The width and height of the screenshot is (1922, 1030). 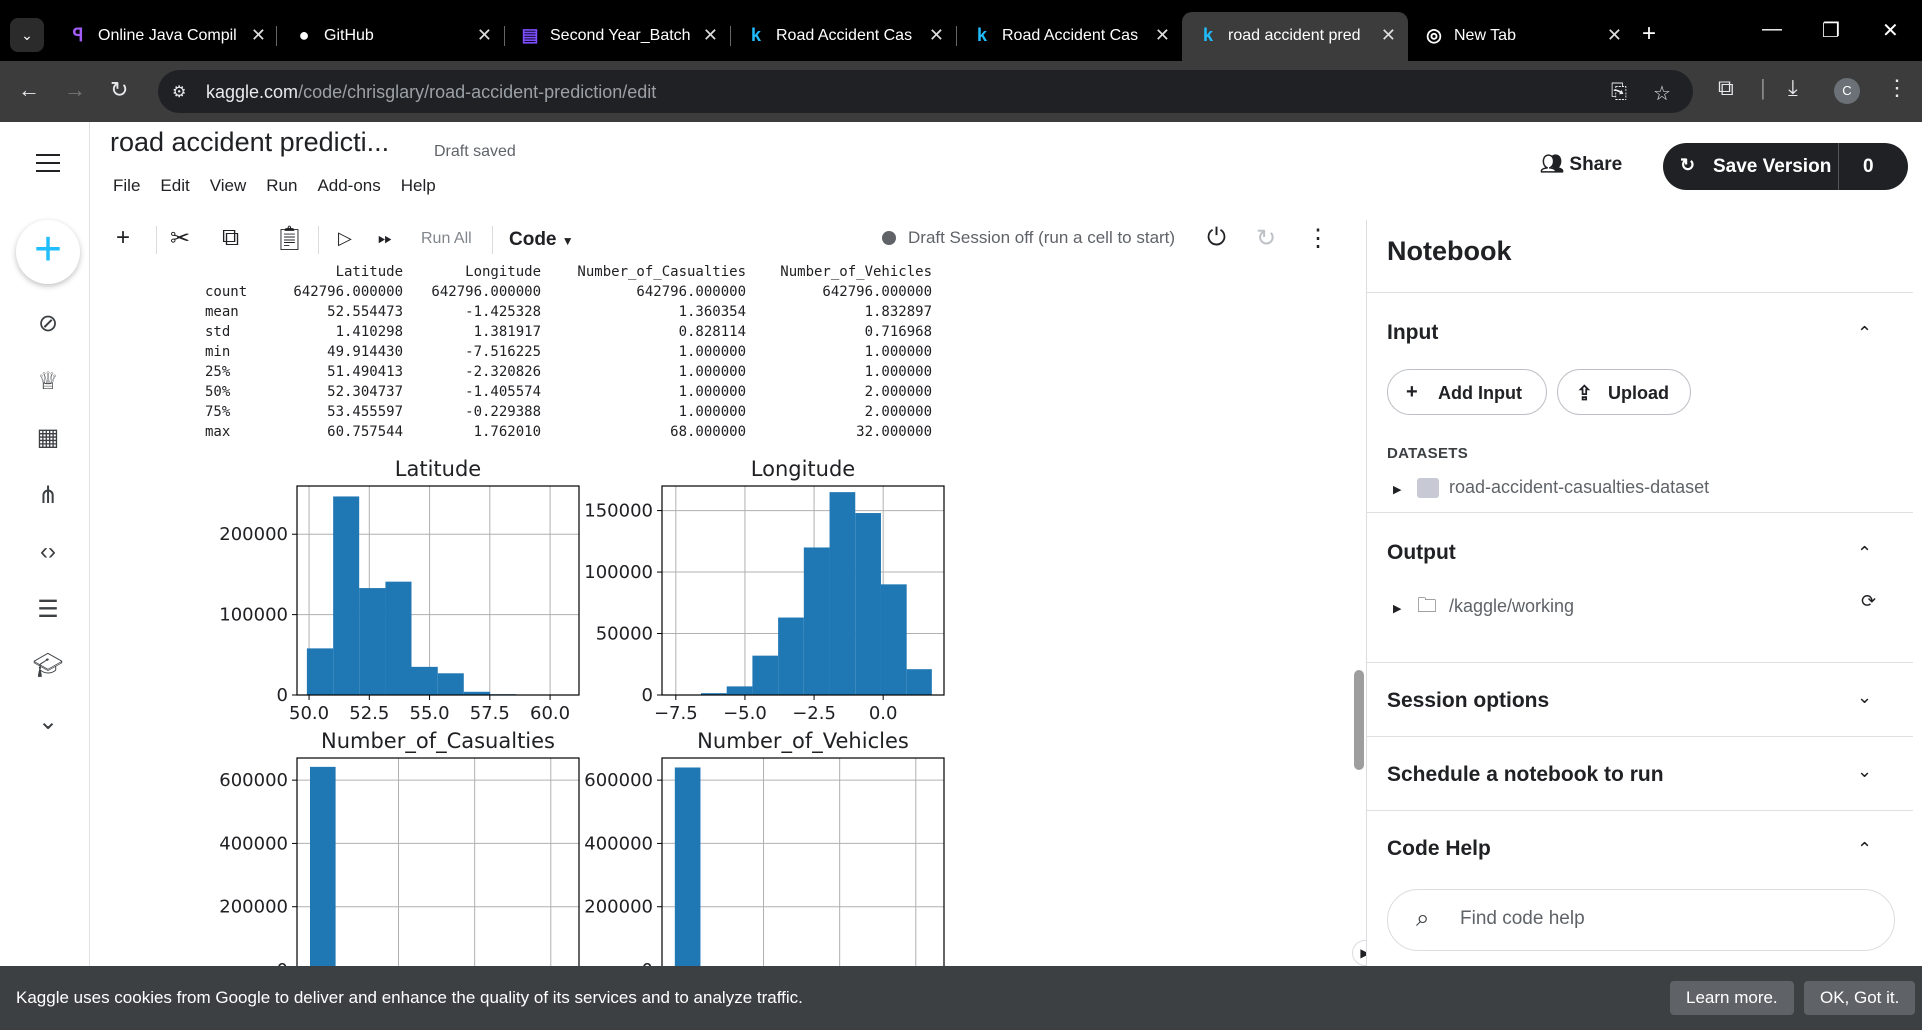 What do you see at coordinates (418, 186) in the screenshot?
I see `menu-help: Help` at bounding box center [418, 186].